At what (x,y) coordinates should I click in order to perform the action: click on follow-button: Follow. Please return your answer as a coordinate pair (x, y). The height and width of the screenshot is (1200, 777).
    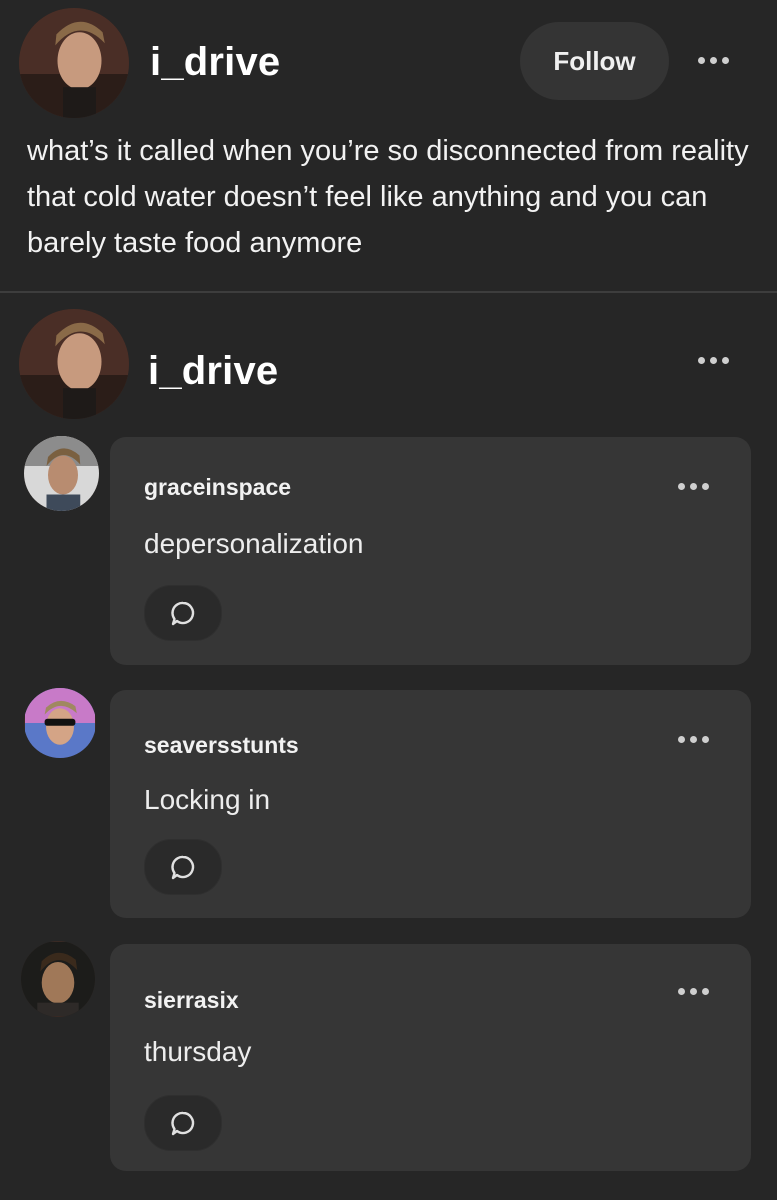
    Looking at the image, I should click on (594, 61).